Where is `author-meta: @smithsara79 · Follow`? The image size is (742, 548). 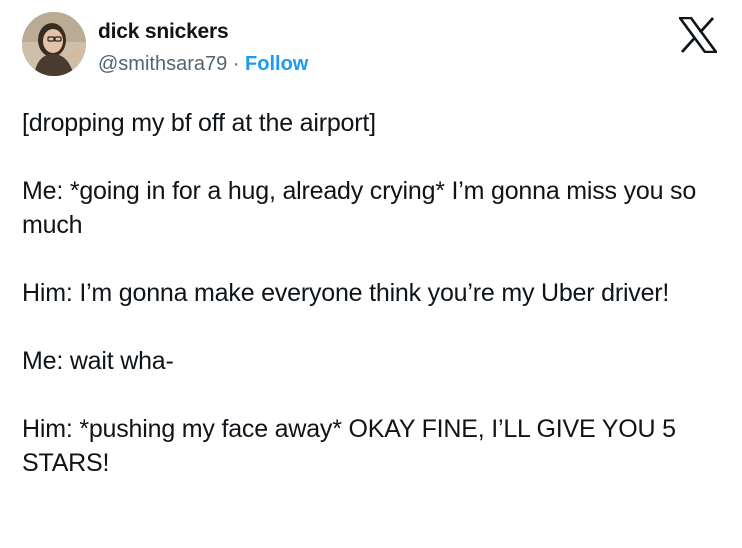 author-meta: @smithsara79 · Follow is located at coordinates (203, 64).